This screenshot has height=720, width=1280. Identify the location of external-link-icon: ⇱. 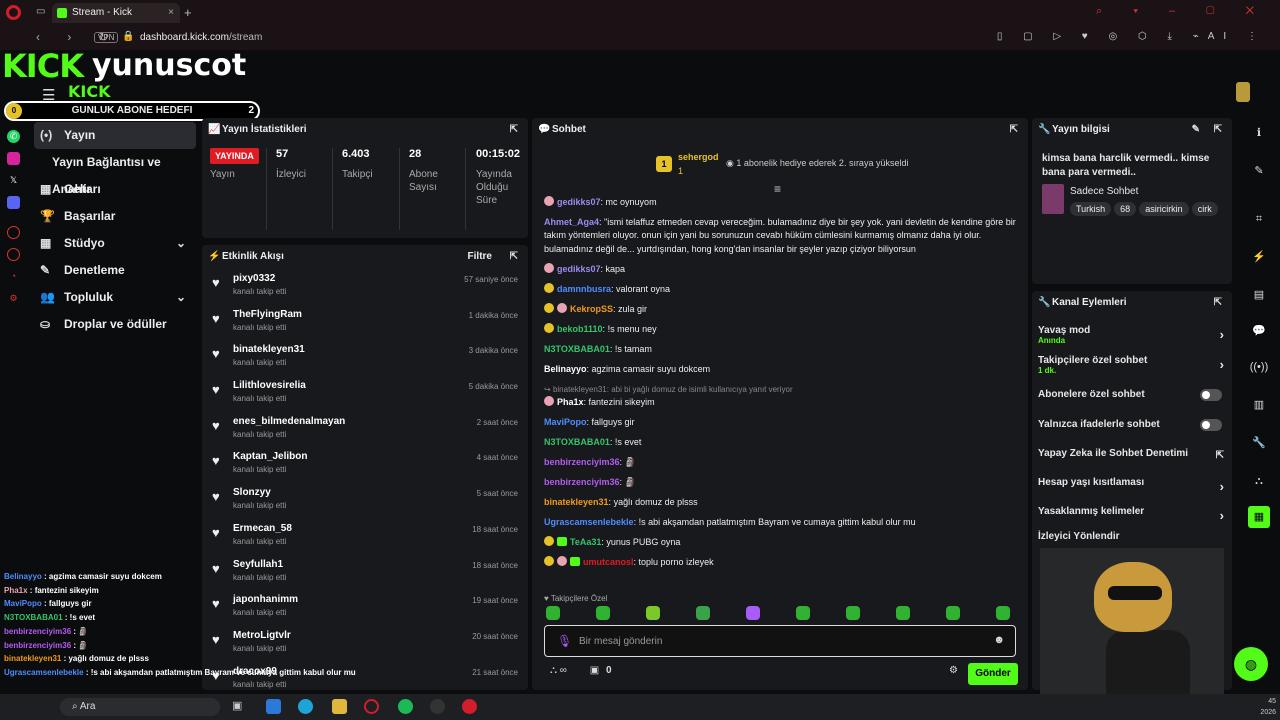
(1220, 455).